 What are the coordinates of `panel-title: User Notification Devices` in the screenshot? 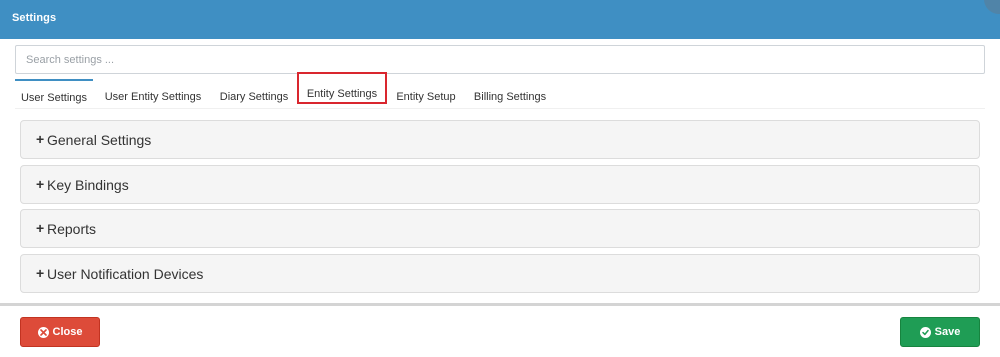 It's located at (125, 274).